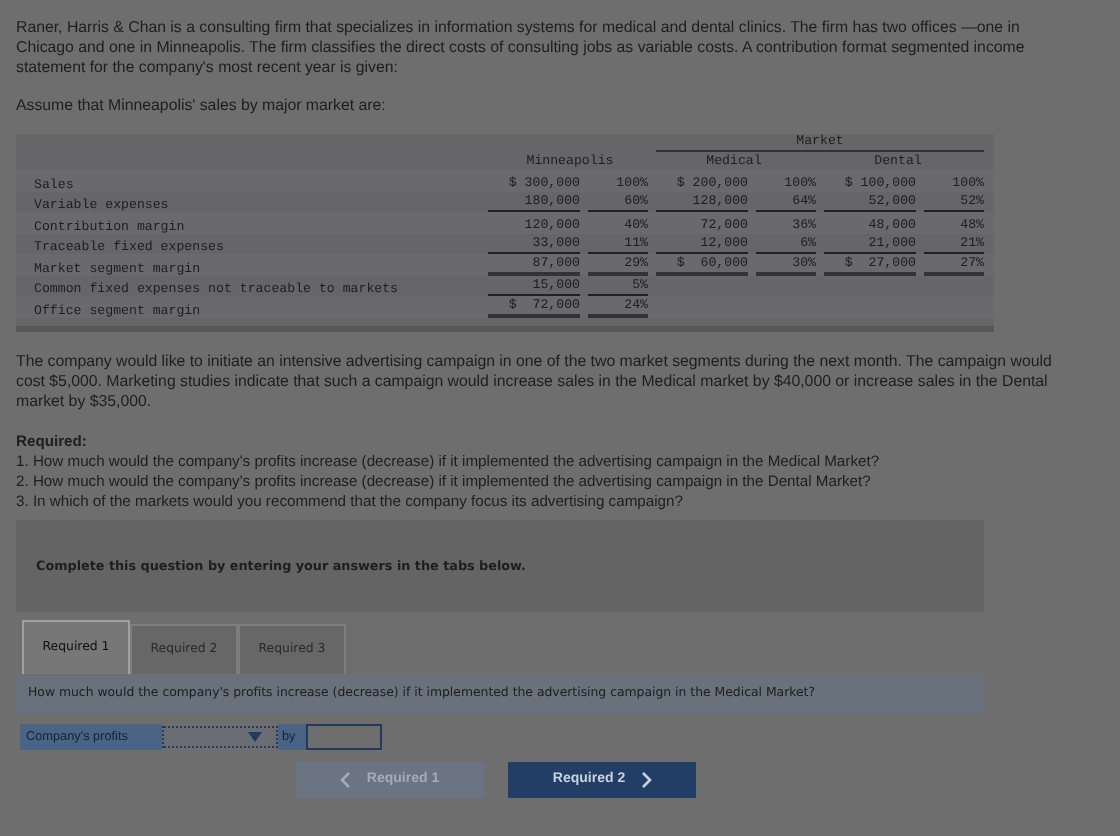  I want to click on chevron-right-icon, so click(646, 779).